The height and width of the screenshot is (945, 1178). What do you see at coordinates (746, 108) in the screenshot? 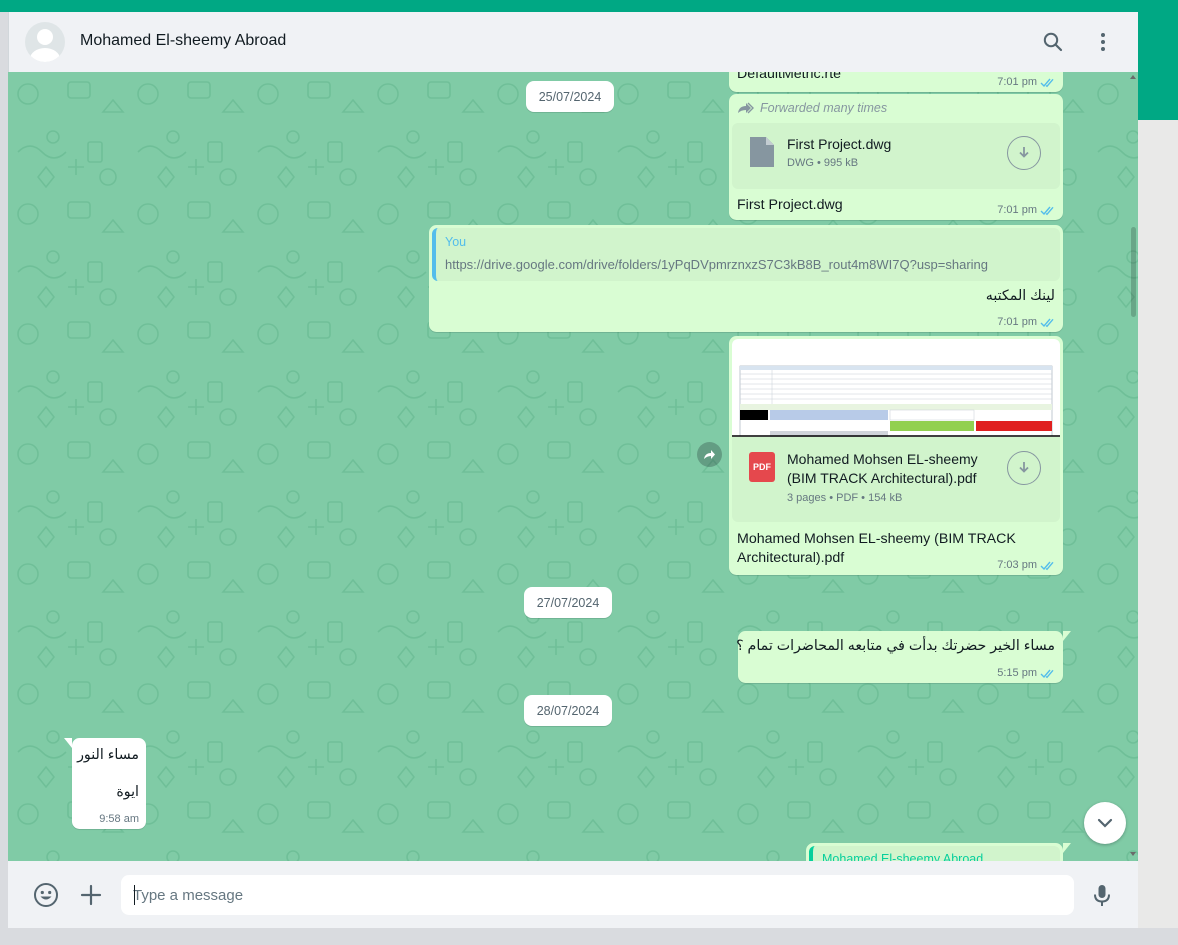
I see `forward-arrows-icon` at bounding box center [746, 108].